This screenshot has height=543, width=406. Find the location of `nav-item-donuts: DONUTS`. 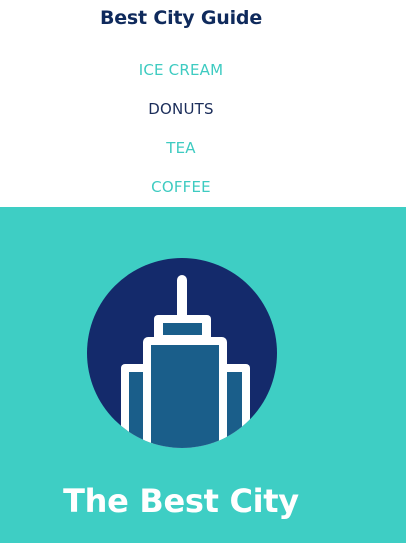

nav-item-donuts: DONUTS is located at coordinates (181, 115).